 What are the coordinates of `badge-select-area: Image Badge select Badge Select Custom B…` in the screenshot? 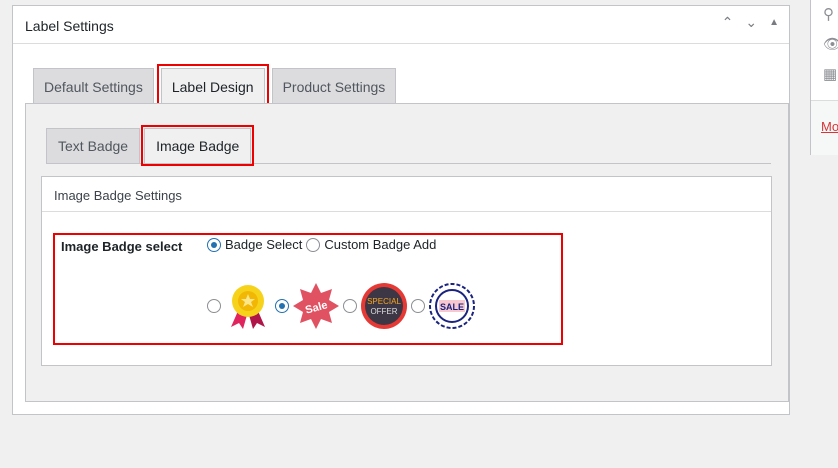 It's located at (308, 289).